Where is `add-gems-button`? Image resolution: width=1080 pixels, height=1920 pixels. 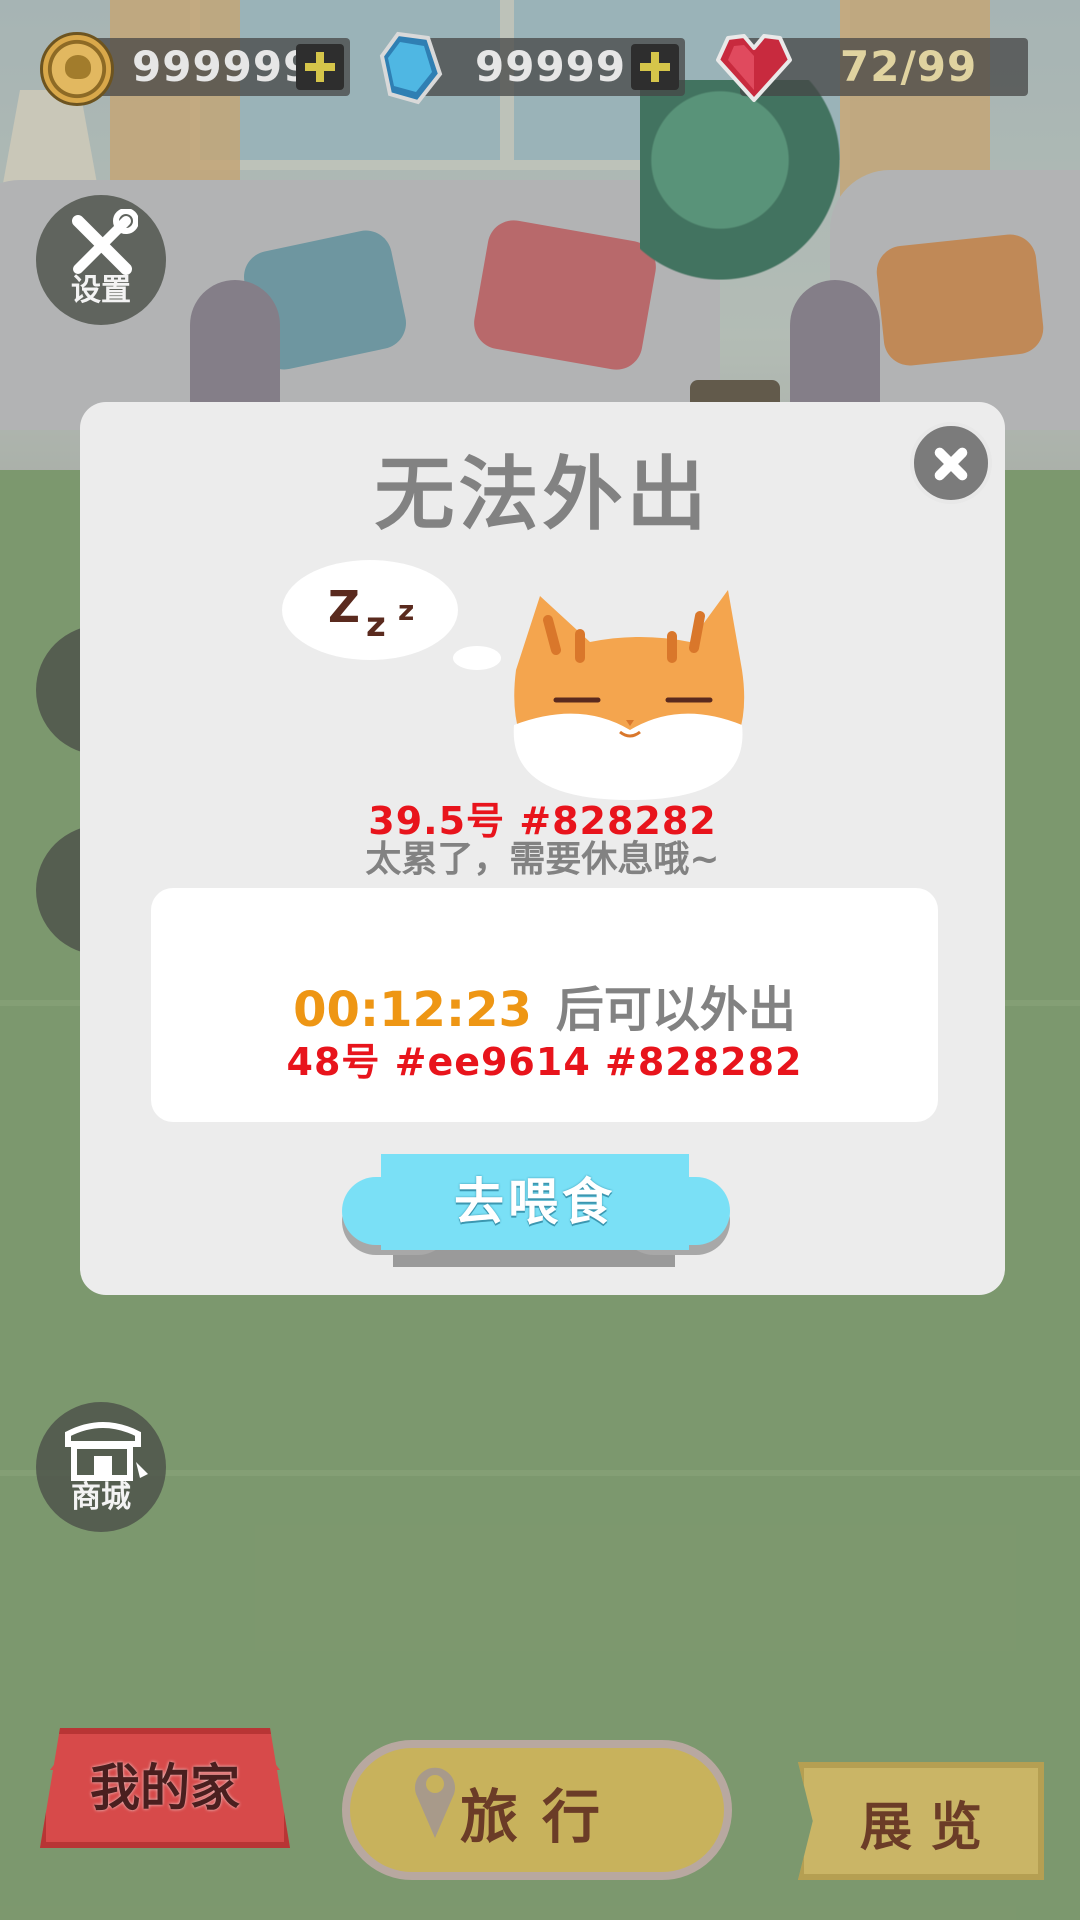 add-gems-button is located at coordinates (655, 67).